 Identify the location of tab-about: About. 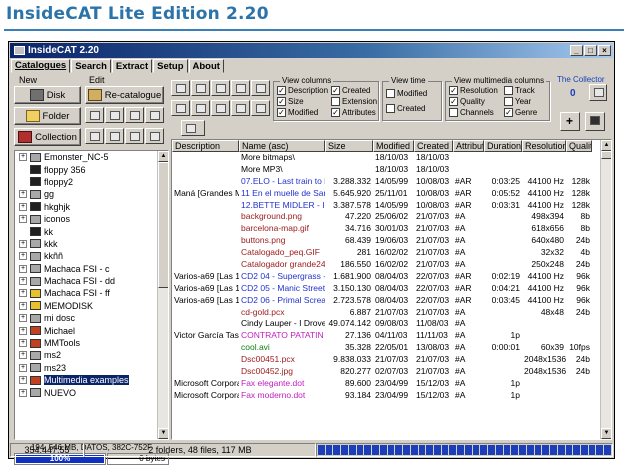
(206, 66).